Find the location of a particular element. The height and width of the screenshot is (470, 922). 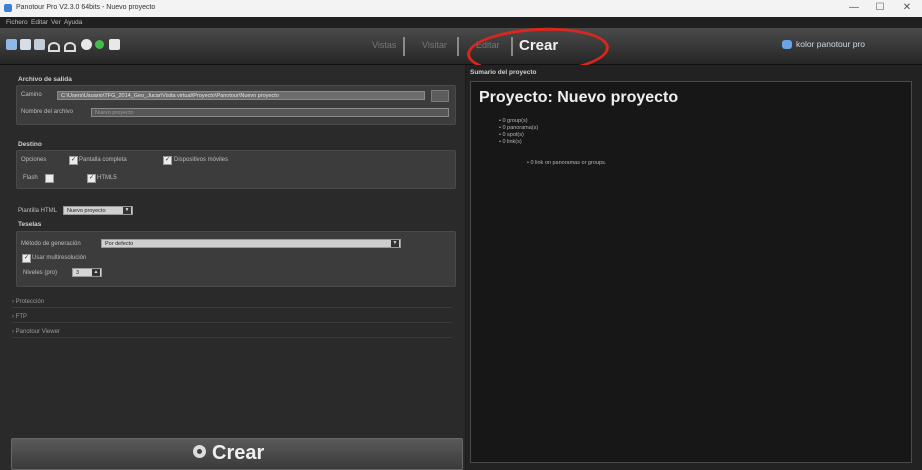

method-value: Por defecto is located at coordinates (119, 244).